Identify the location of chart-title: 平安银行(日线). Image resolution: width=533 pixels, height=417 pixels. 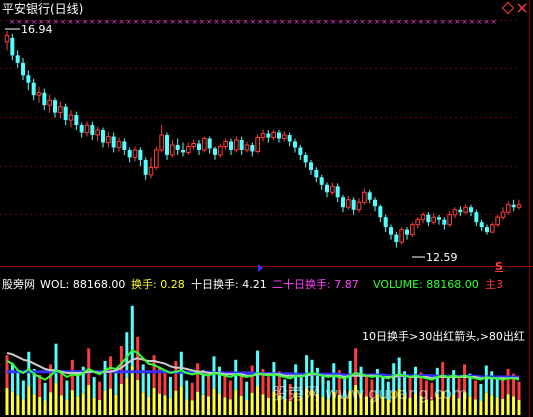
(43, 9).